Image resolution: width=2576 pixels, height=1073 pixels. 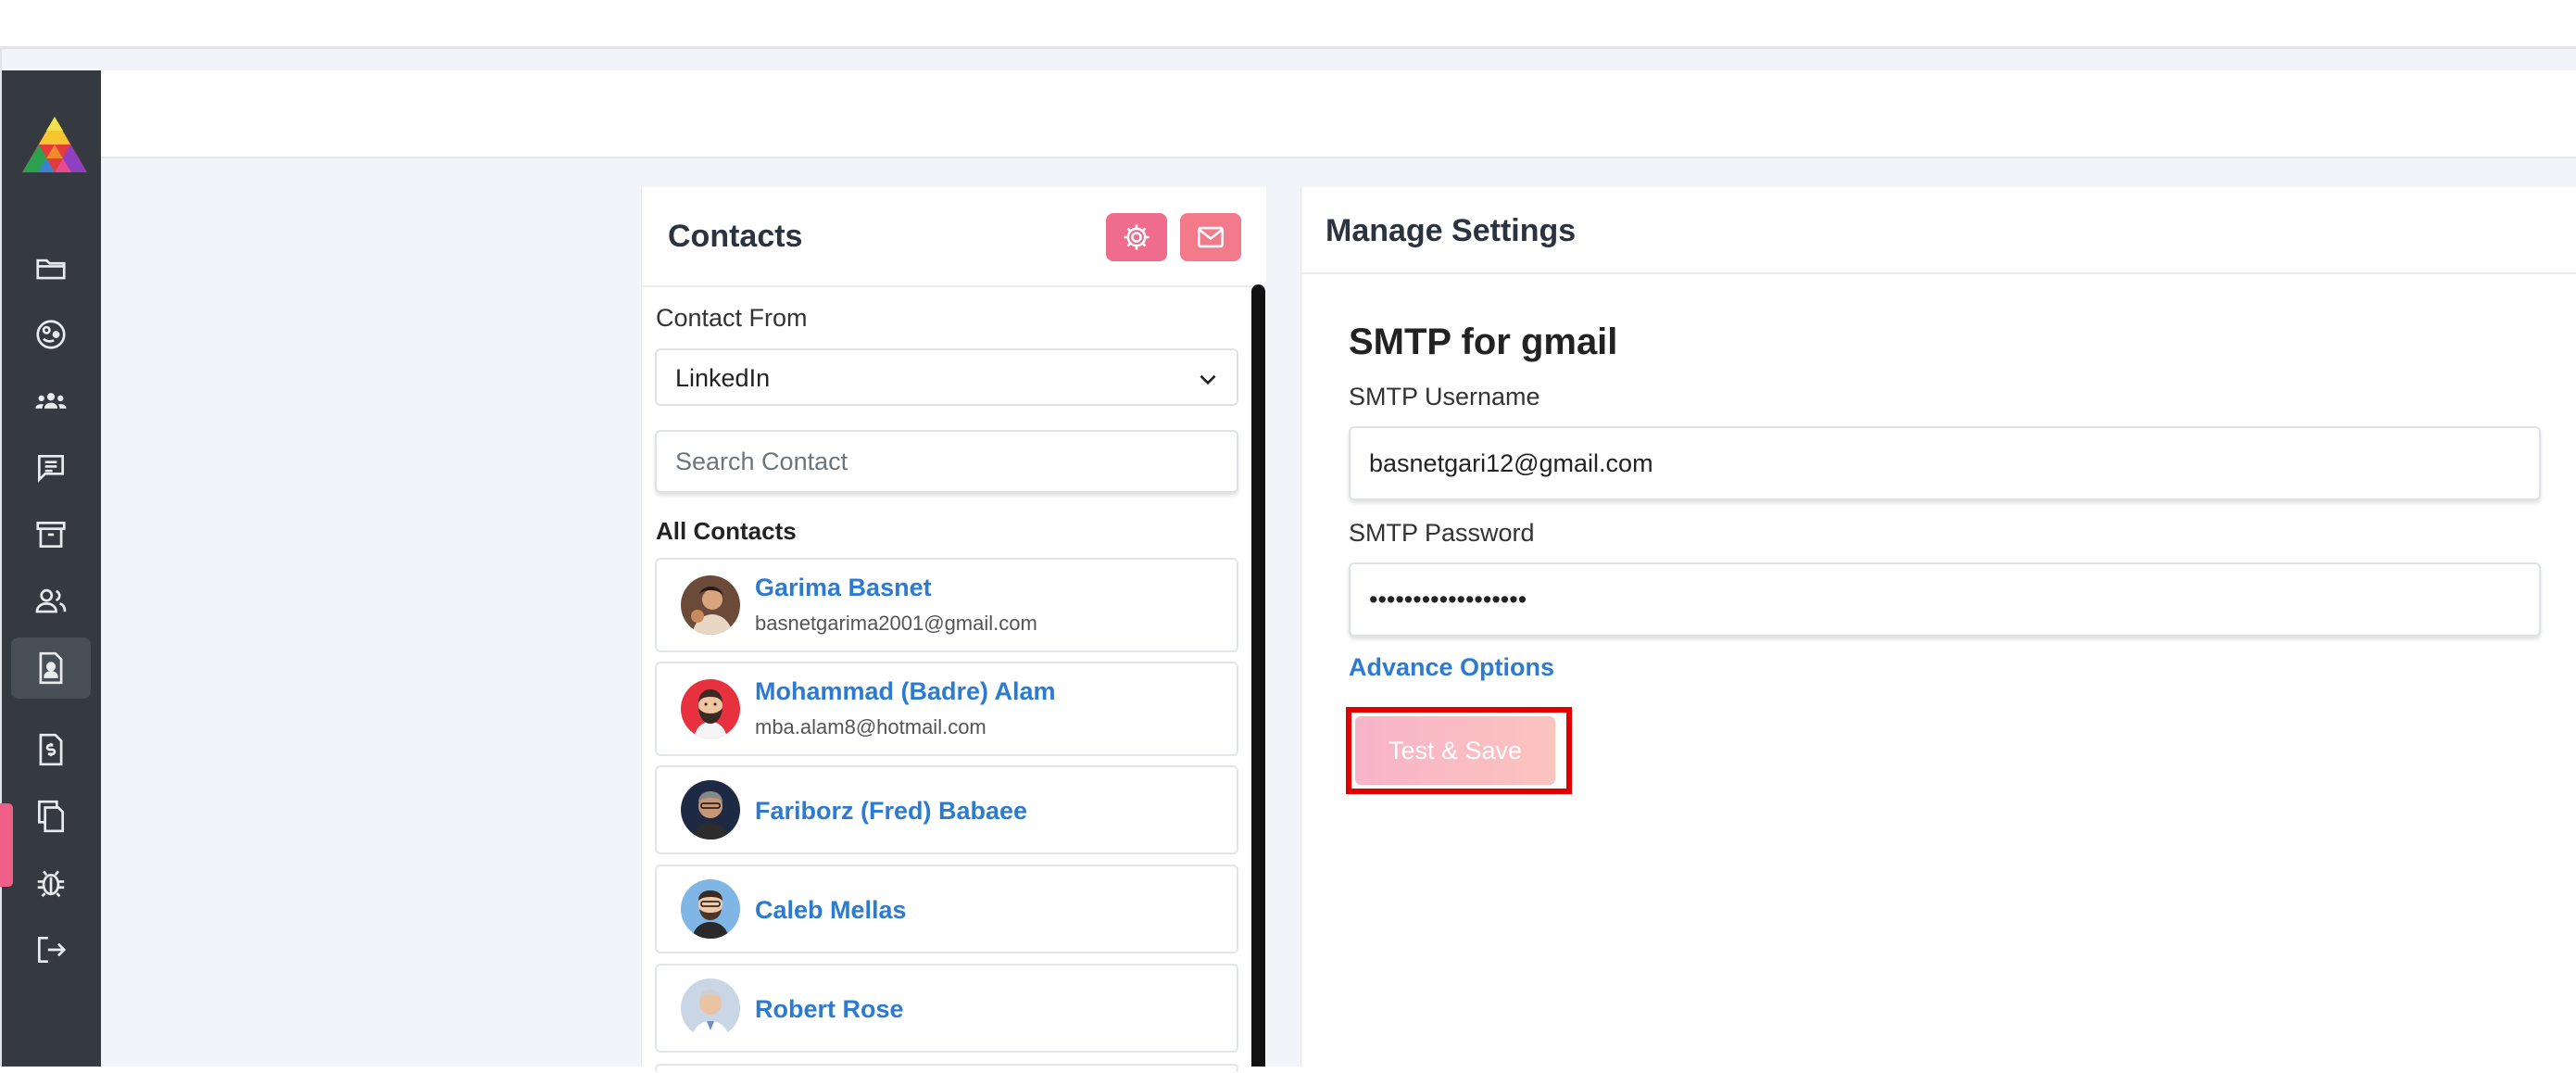 What do you see at coordinates (1258, 675) in the screenshot?
I see `contacts-scrollbar` at bounding box center [1258, 675].